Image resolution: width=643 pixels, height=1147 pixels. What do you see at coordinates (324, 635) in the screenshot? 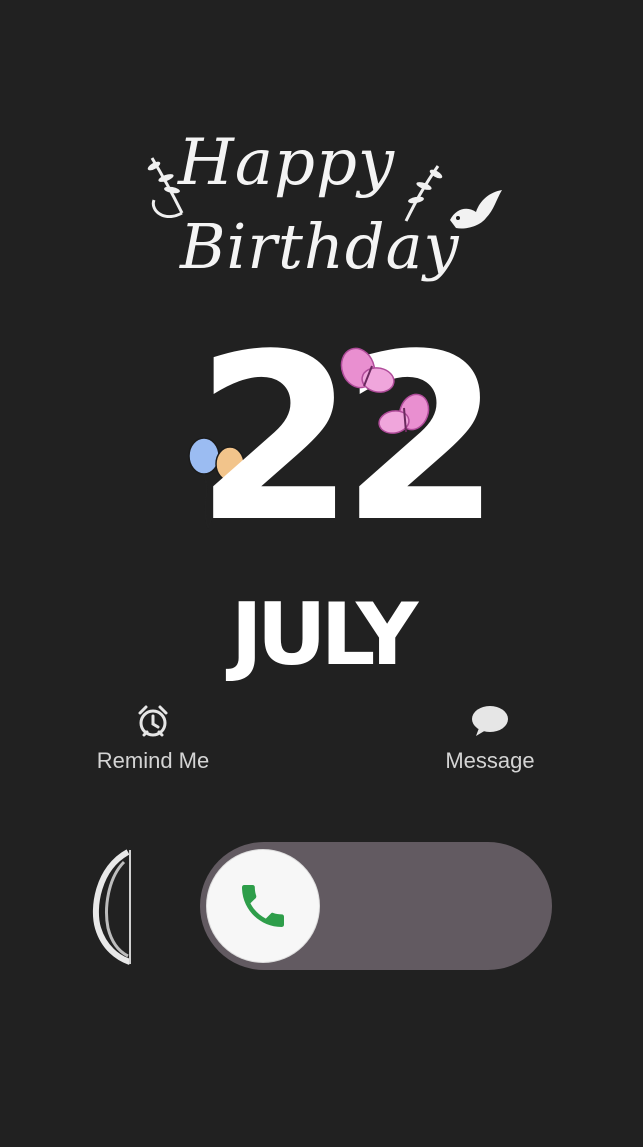
I see `birthday-month: JULY` at bounding box center [324, 635].